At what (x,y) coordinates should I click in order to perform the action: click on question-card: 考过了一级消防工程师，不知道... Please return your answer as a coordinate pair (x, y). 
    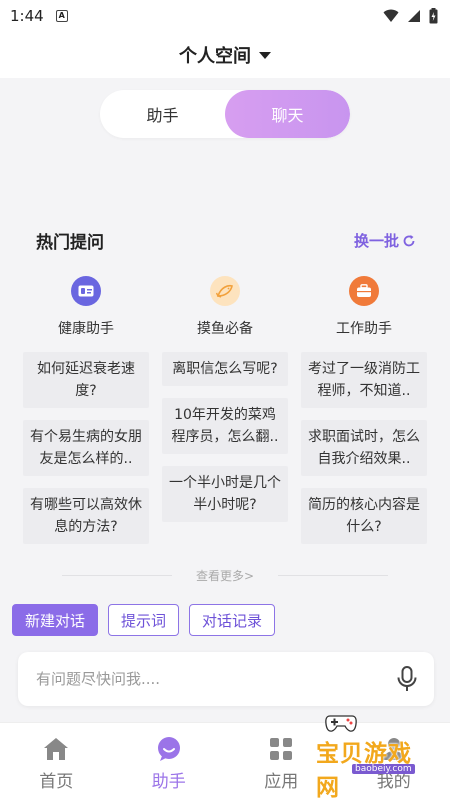
    Looking at the image, I should click on (364, 380).